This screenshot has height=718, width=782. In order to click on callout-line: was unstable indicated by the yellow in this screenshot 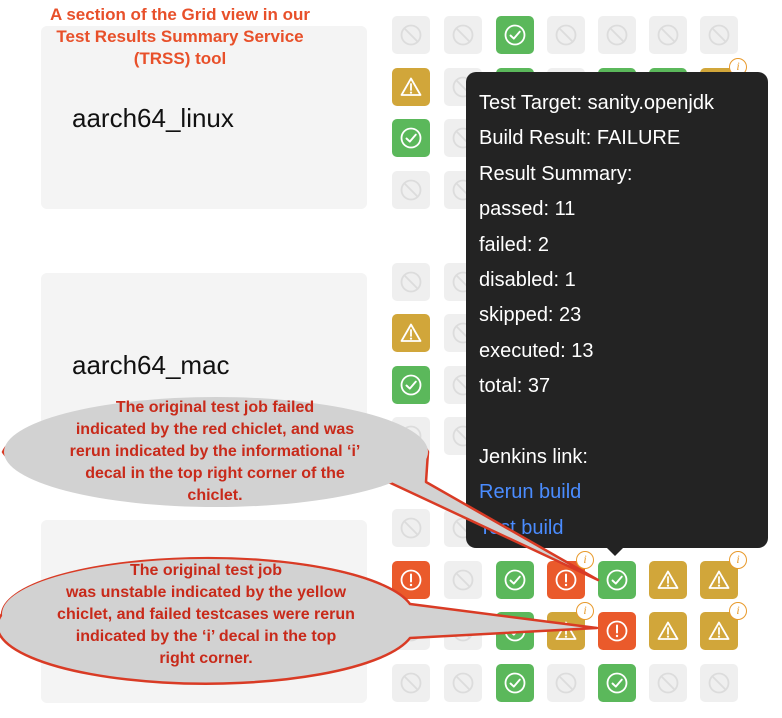, I will do `click(206, 592)`.